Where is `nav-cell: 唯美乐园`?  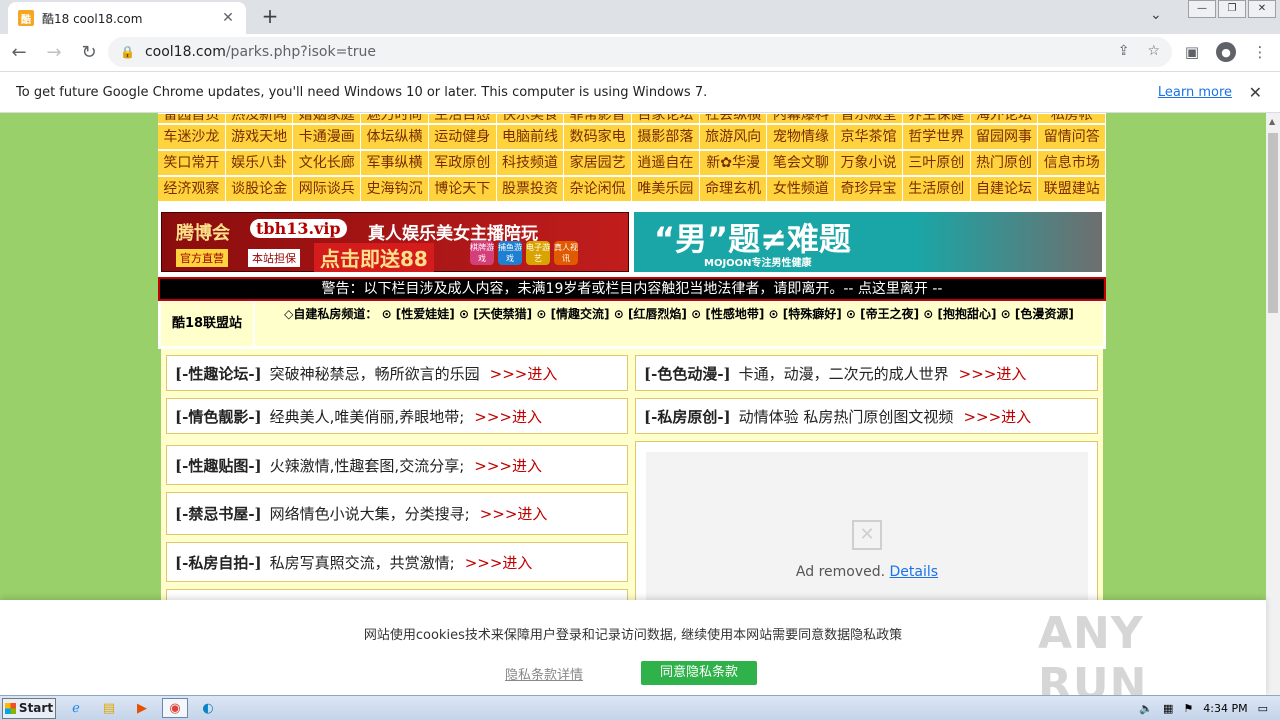
nav-cell: 唯美乐园 is located at coordinates (665, 189).